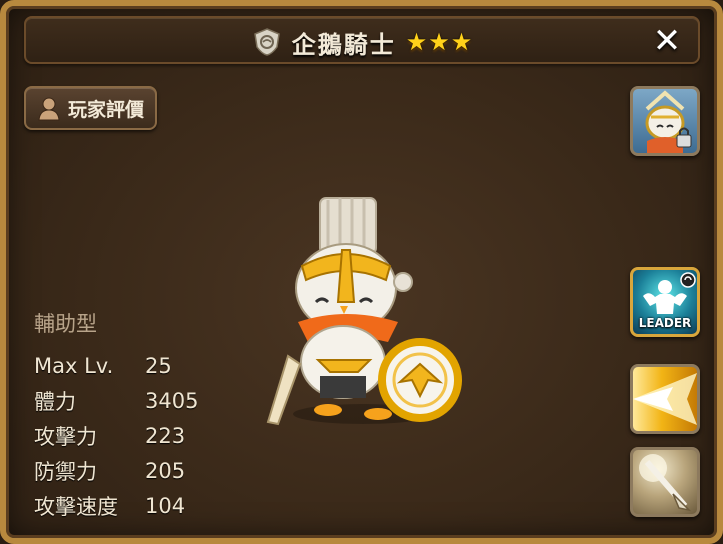 The image size is (723, 544). Describe the element at coordinates (668, 121) in the screenshot. I see `locked-portrait-icon` at that location.